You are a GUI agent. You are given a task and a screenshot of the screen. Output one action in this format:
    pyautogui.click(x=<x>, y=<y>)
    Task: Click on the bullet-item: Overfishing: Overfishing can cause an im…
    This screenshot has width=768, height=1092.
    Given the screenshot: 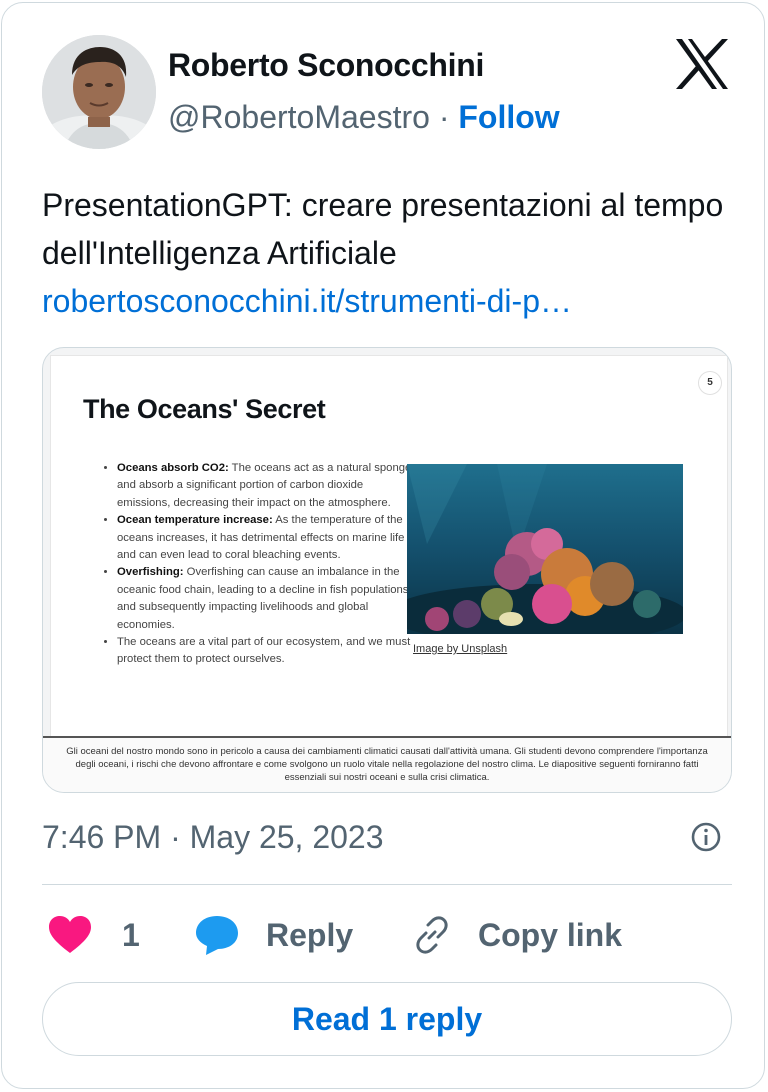 What is the action you would take?
    pyautogui.click(x=267, y=599)
    